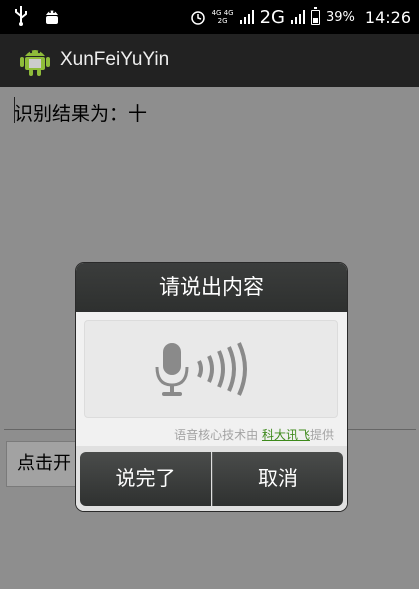 This screenshot has width=419, height=589. I want to click on network-indicator: 4G 4G 2G, so click(223, 17).